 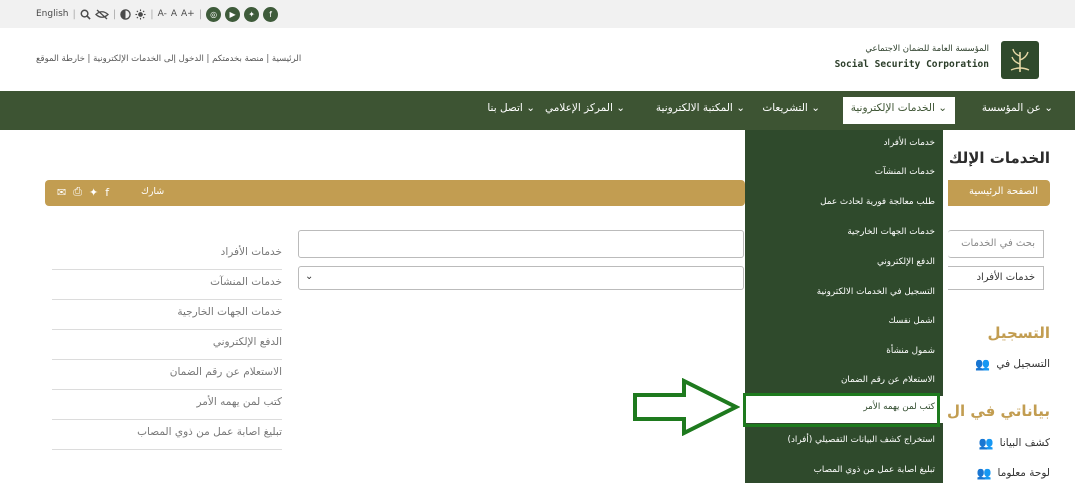 What do you see at coordinates (537, 14) in the screenshot?
I see `accessibility-bar: English | | | A- A A+ | ◎ ▶ ✦ f` at bounding box center [537, 14].